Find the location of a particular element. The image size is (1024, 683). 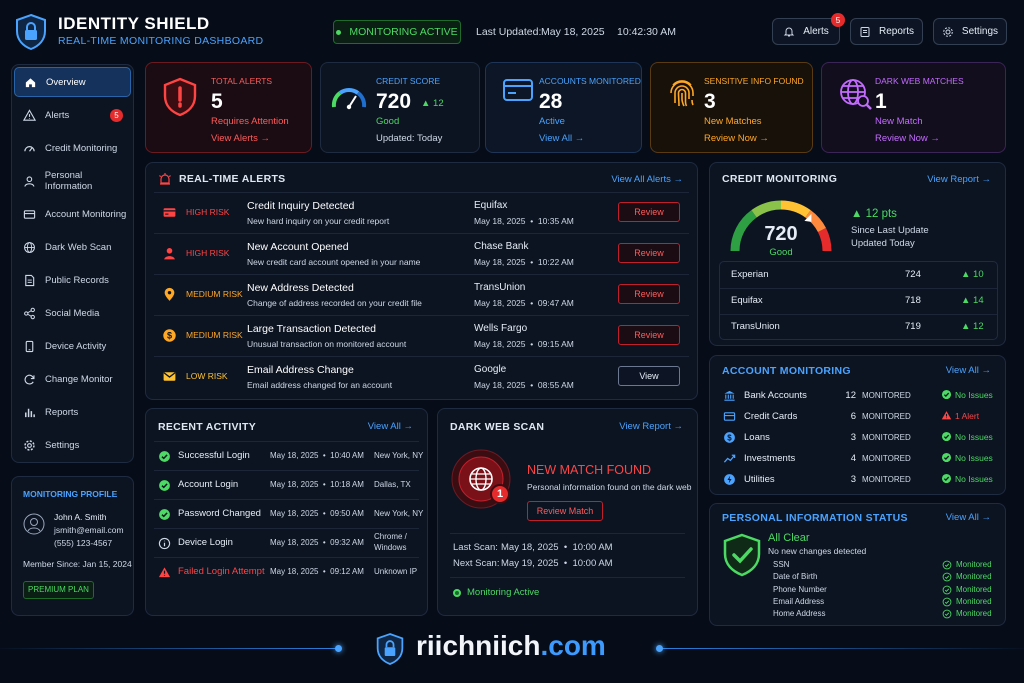

account-type: Credit Cards is located at coordinates (771, 416).